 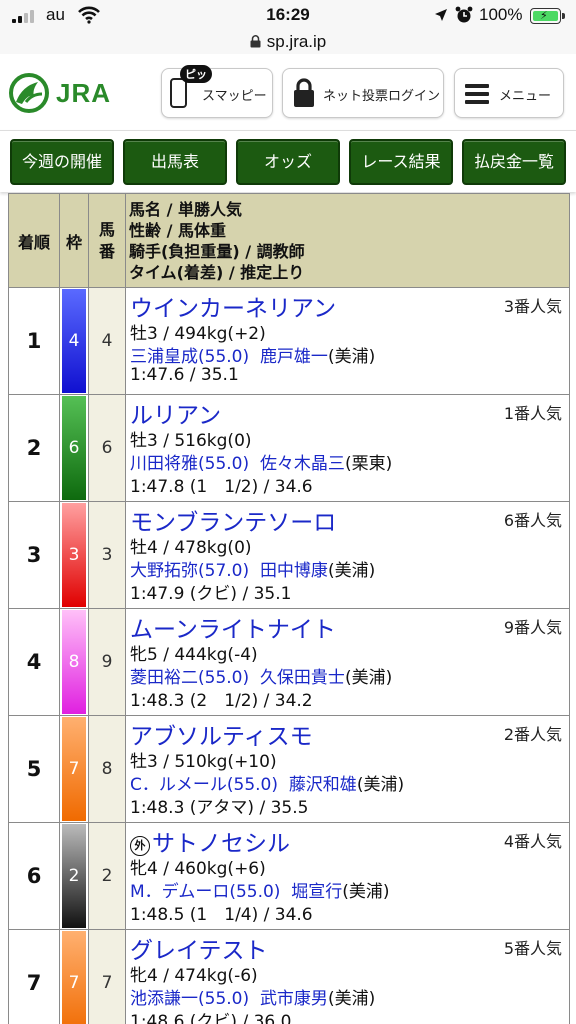 I want to click on time-margin-last3f: 1:47.8 (1 1/2) / 34.6, so click(x=221, y=487).